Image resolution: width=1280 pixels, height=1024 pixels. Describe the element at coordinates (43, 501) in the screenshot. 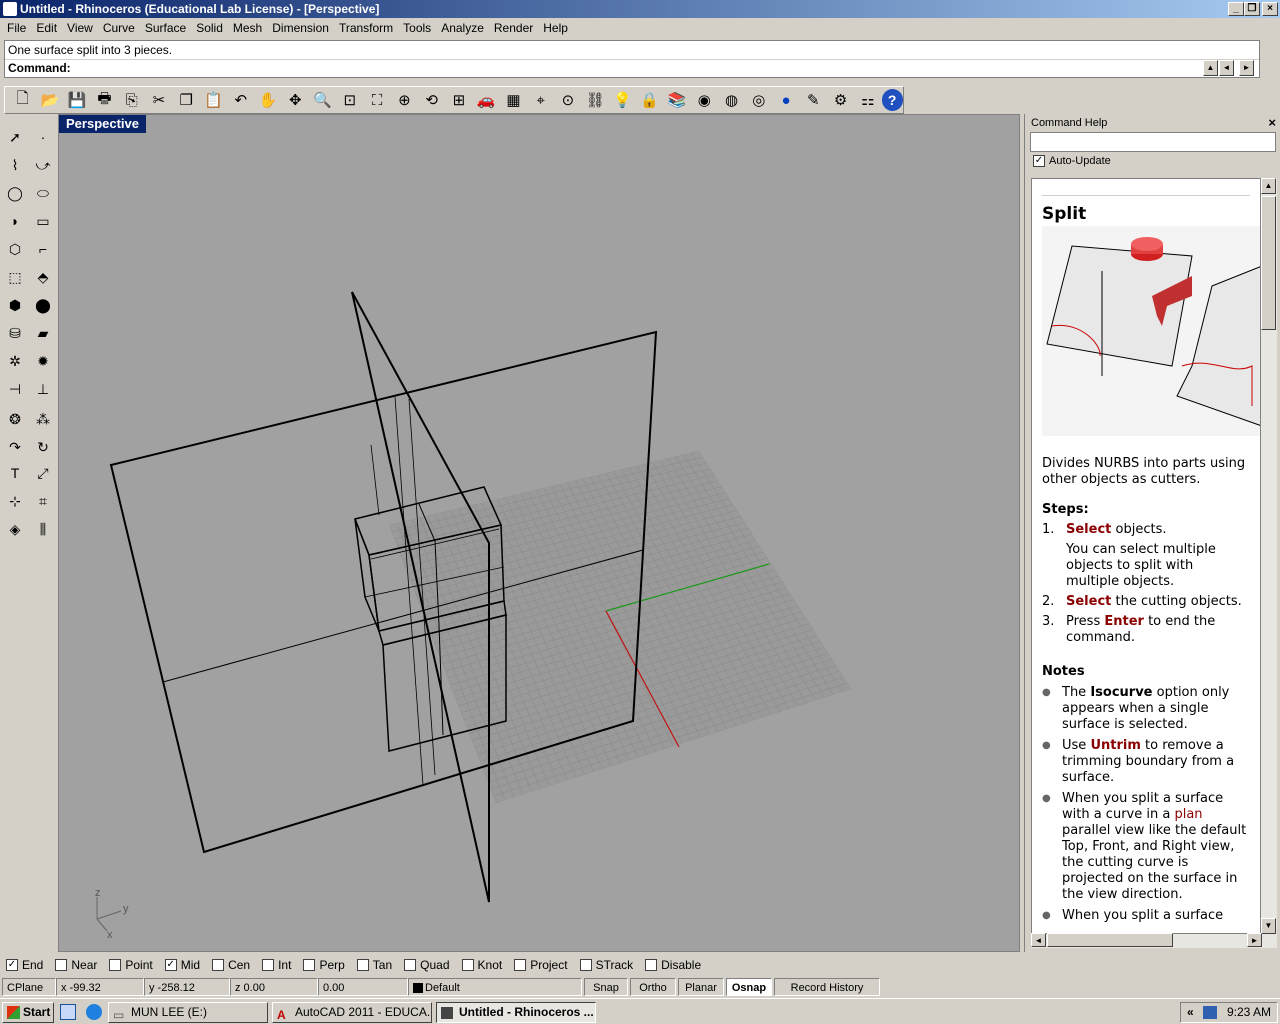

I see `analyze-icon: ⌗` at that location.